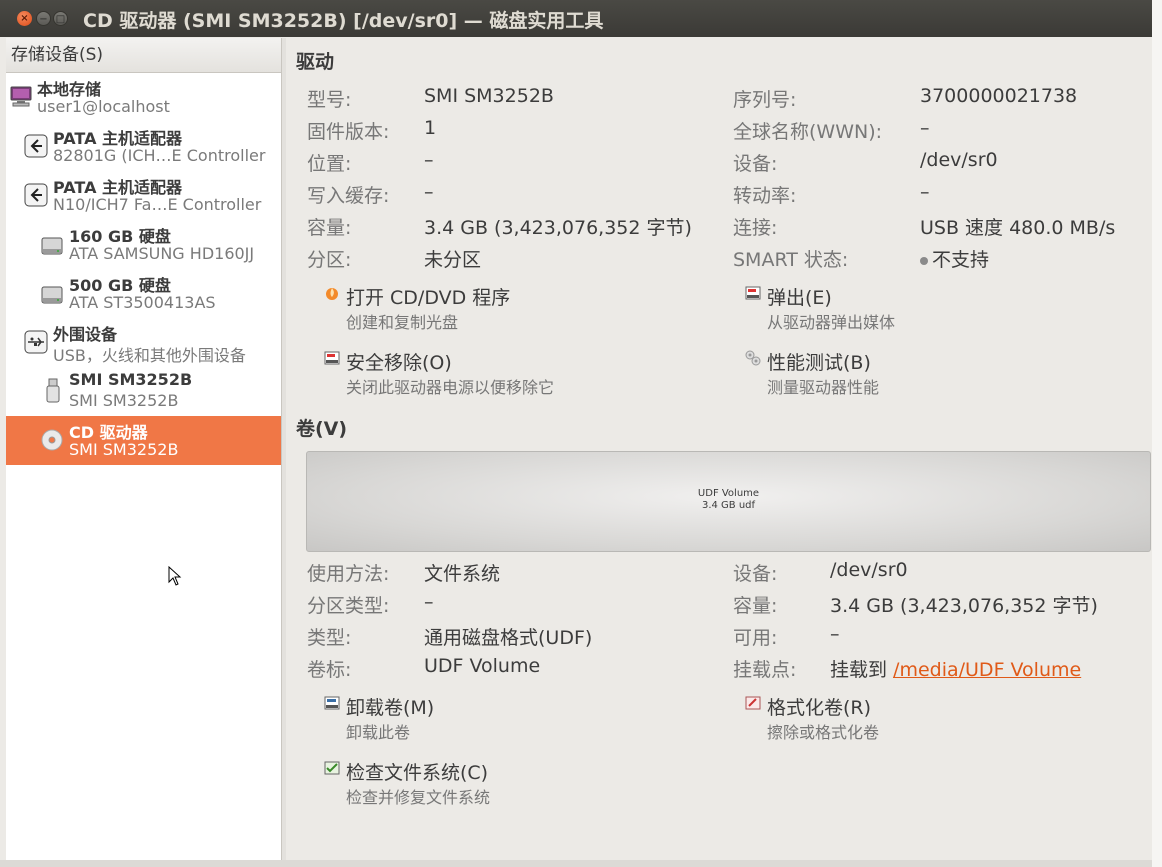 The height and width of the screenshot is (867, 1162). I want to click on usb-stick-icon, so click(53, 393).